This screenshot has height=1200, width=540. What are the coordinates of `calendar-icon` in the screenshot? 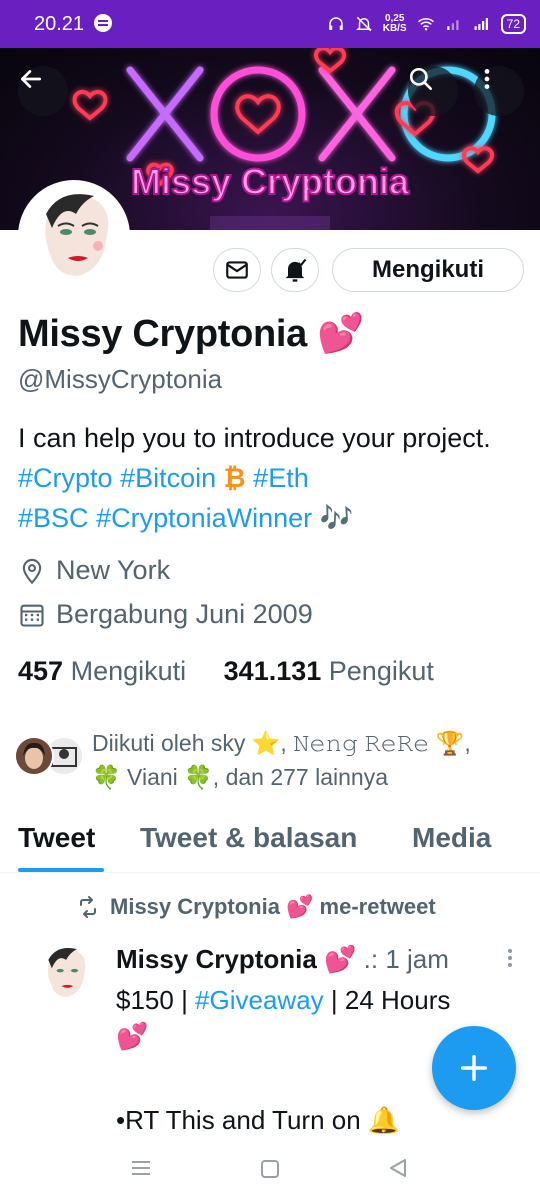 It's located at (32, 615).